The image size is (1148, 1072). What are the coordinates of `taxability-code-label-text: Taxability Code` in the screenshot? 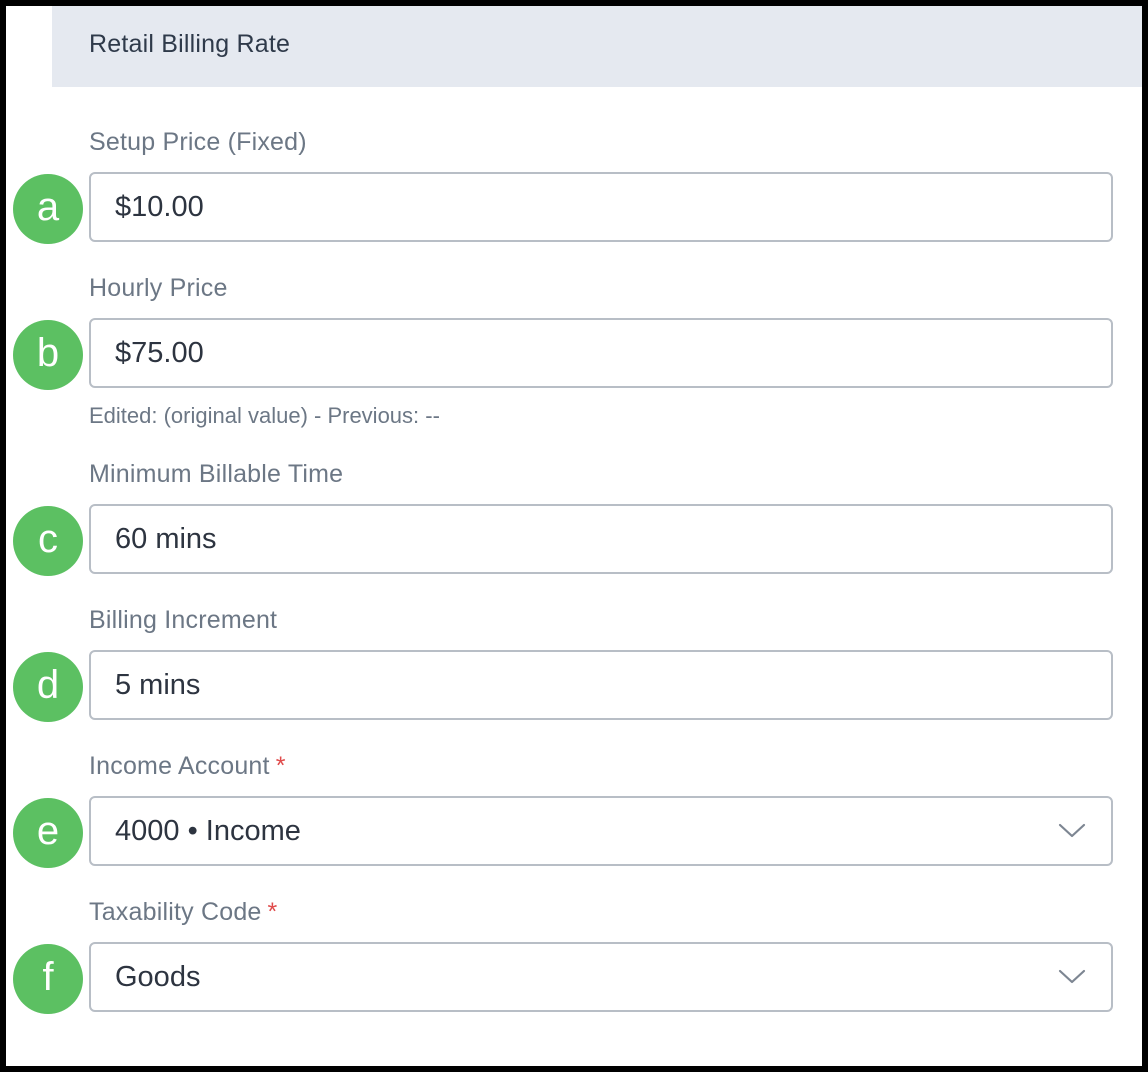 It's located at (175, 912).